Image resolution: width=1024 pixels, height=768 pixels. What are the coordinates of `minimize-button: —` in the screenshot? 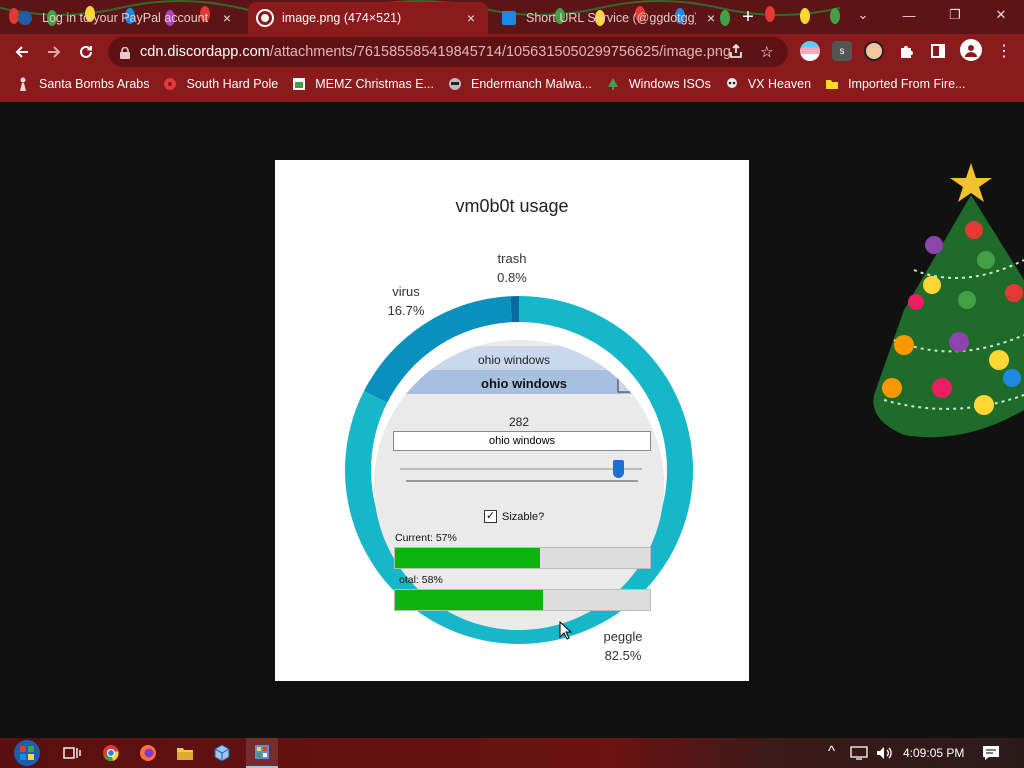 It's located at (909, 15).